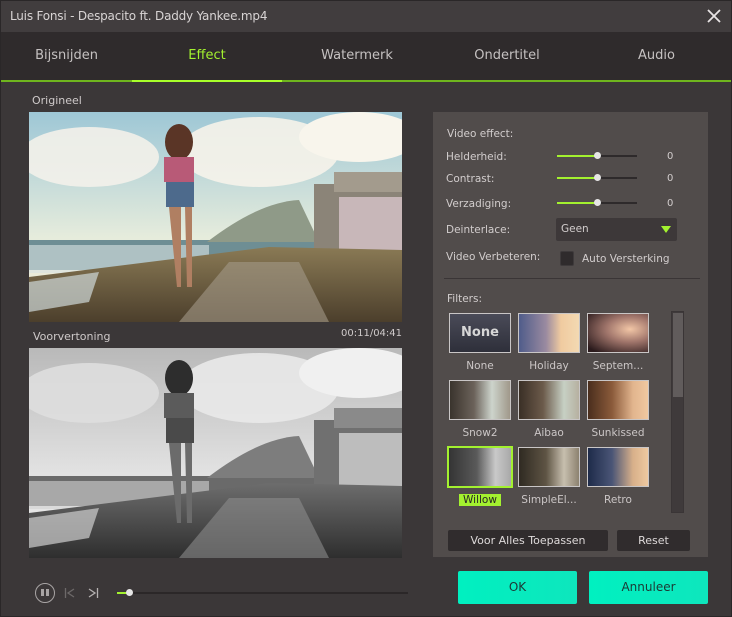 The width and height of the screenshot is (732, 617). What do you see at coordinates (549, 333) in the screenshot?
I see `filter-holiday` at bounding box center [549, 333].